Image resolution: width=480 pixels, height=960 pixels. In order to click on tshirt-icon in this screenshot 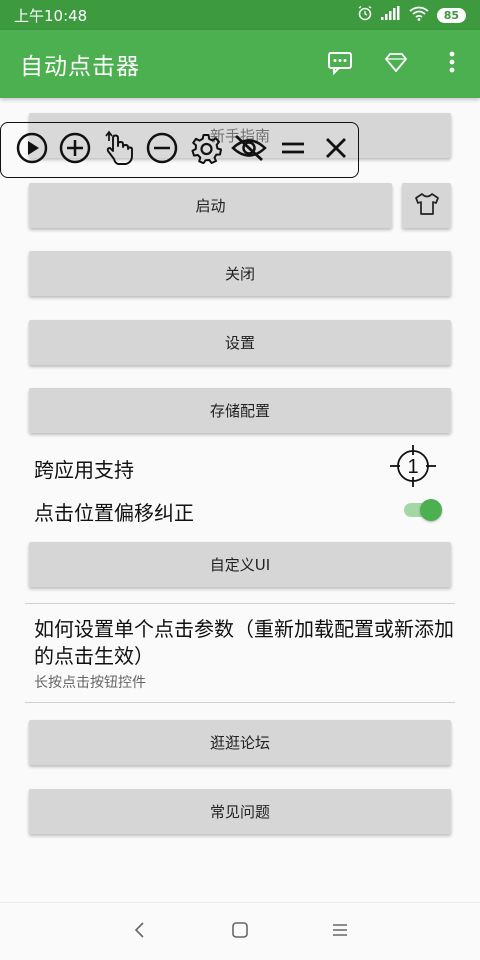, I will do `click(427, 206)`.